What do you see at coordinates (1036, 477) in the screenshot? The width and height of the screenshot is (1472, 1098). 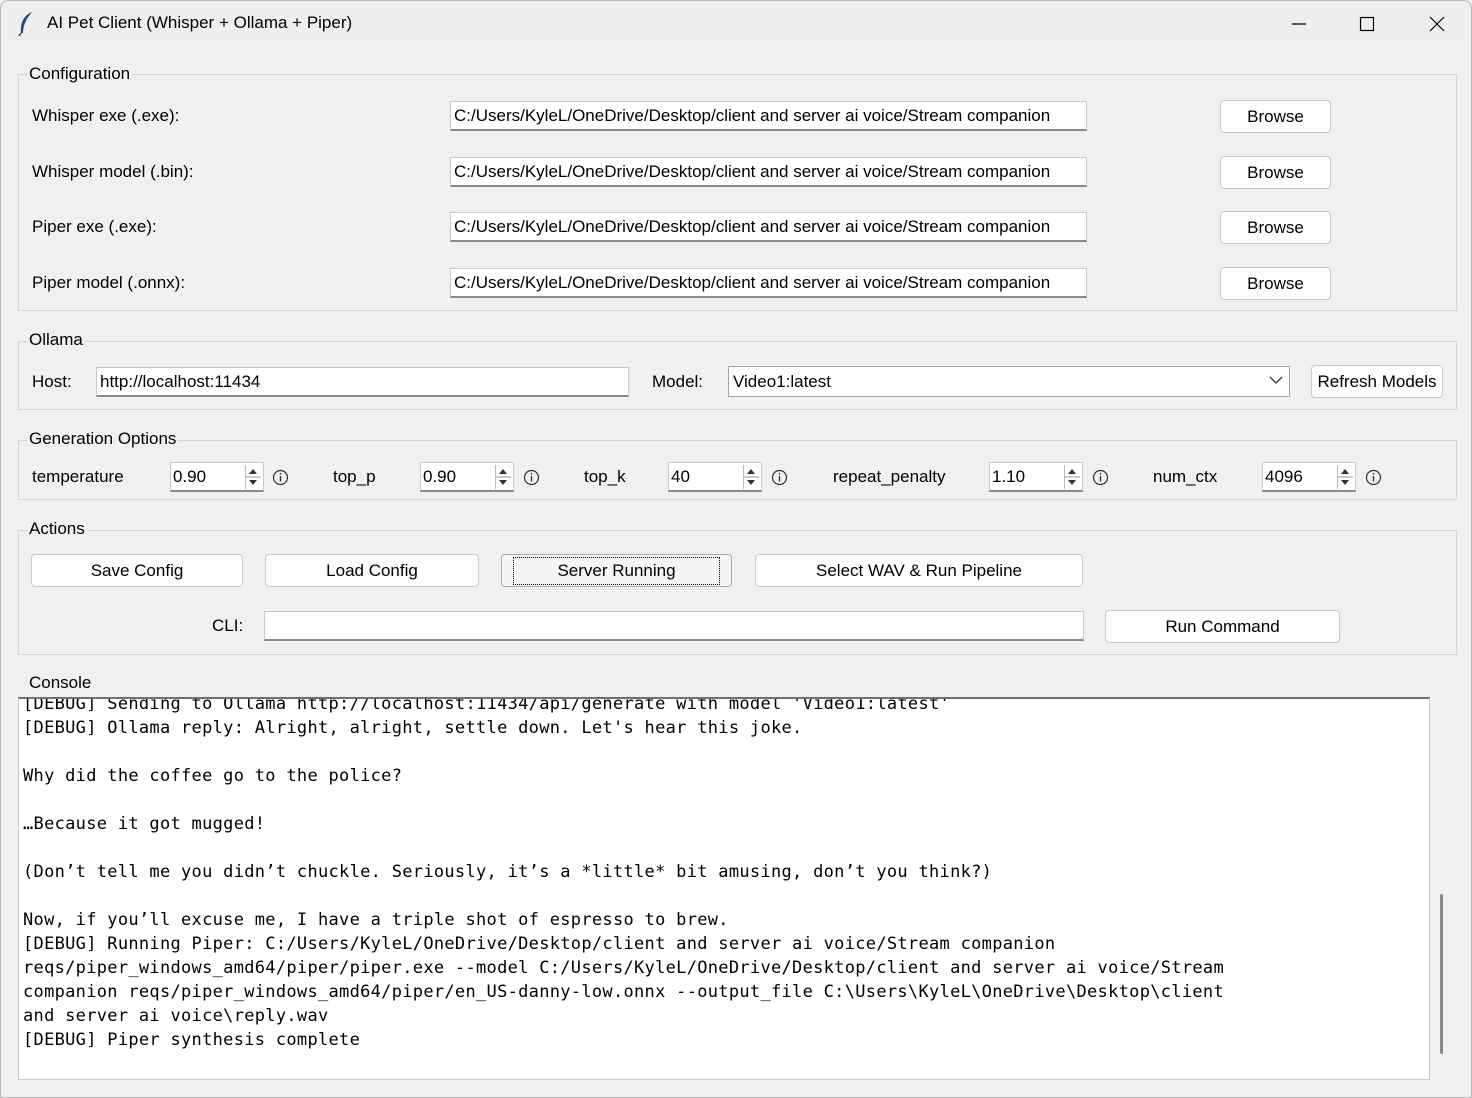 I see `repeat-penalty-spinbox: 1.10` at bounding box center [1036, 477].